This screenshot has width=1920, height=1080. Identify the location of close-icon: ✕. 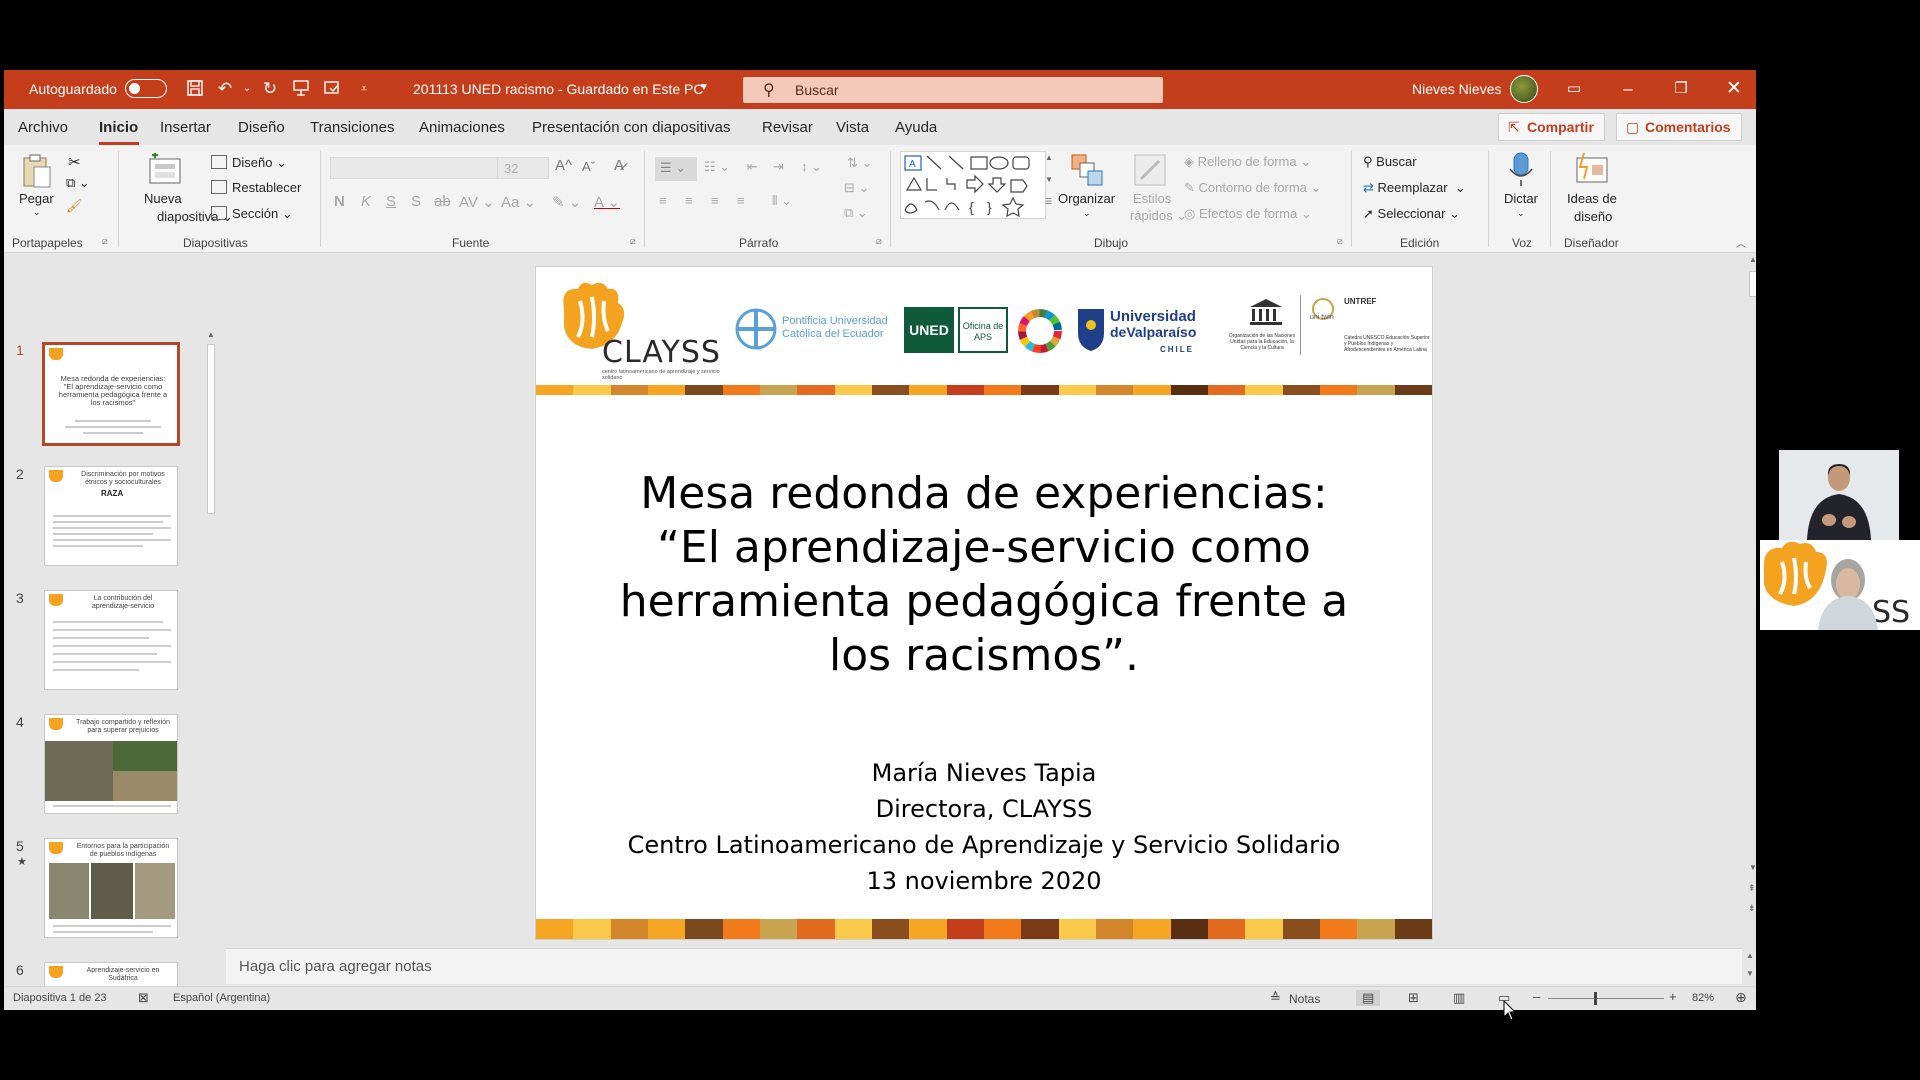
(1734, 89).